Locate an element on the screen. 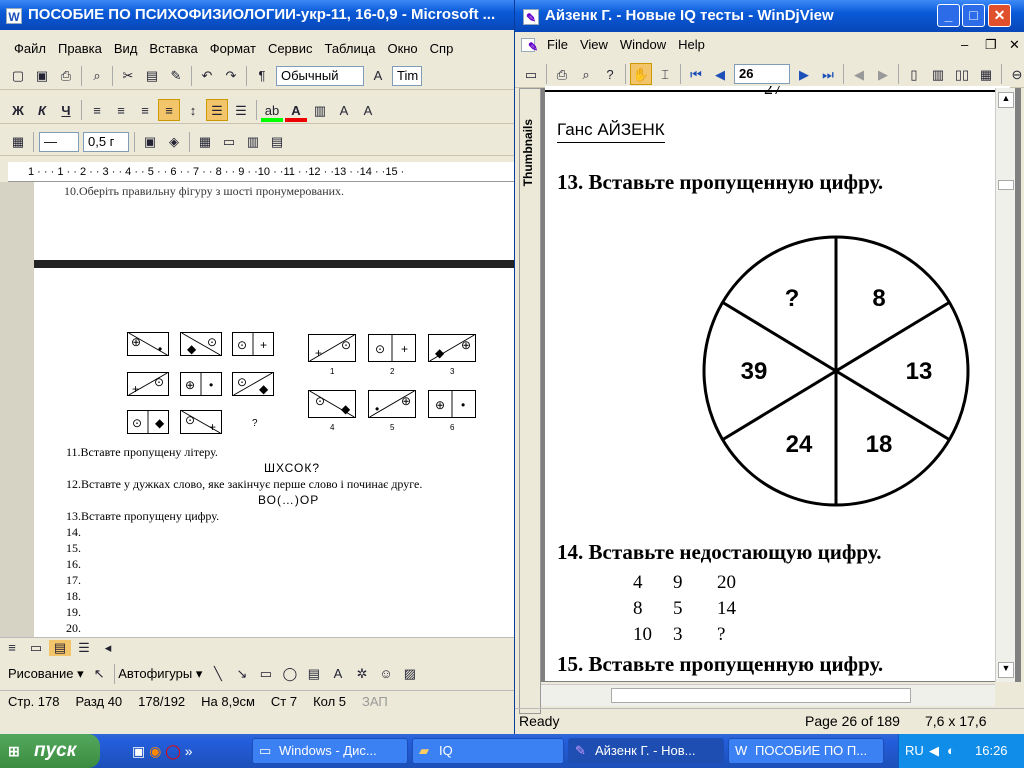 This screenshot has height=768, width=1024. thumbnails-tab: Thumbnails is located at coordinates (530, 401).